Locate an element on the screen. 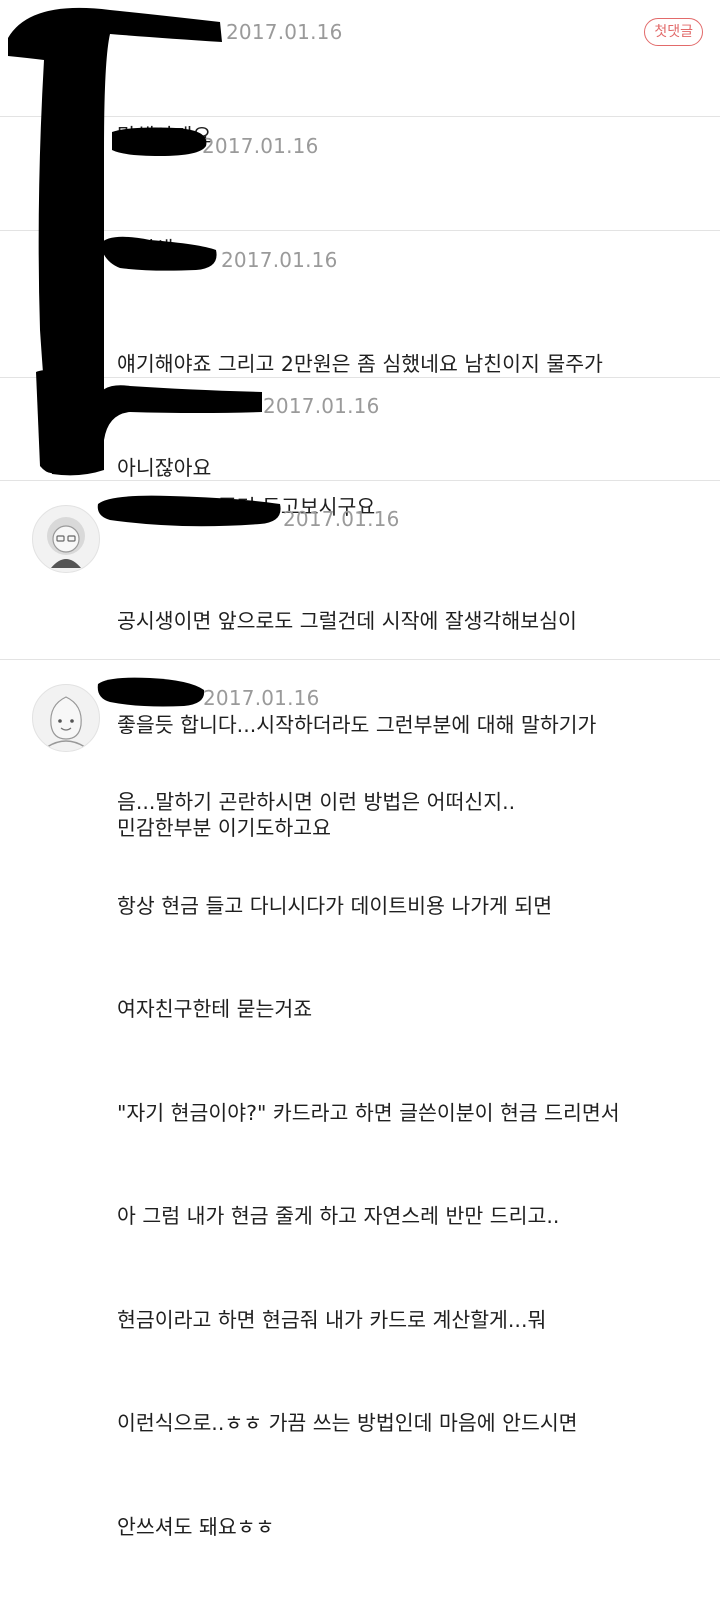 Image resolution: width=720 pixels, height=1613 pixels. comment-line: "자기 현금이야?" 카드라고 하면 글쓴이분이 현금 드리면서 is located at coordinates (368, 1112).